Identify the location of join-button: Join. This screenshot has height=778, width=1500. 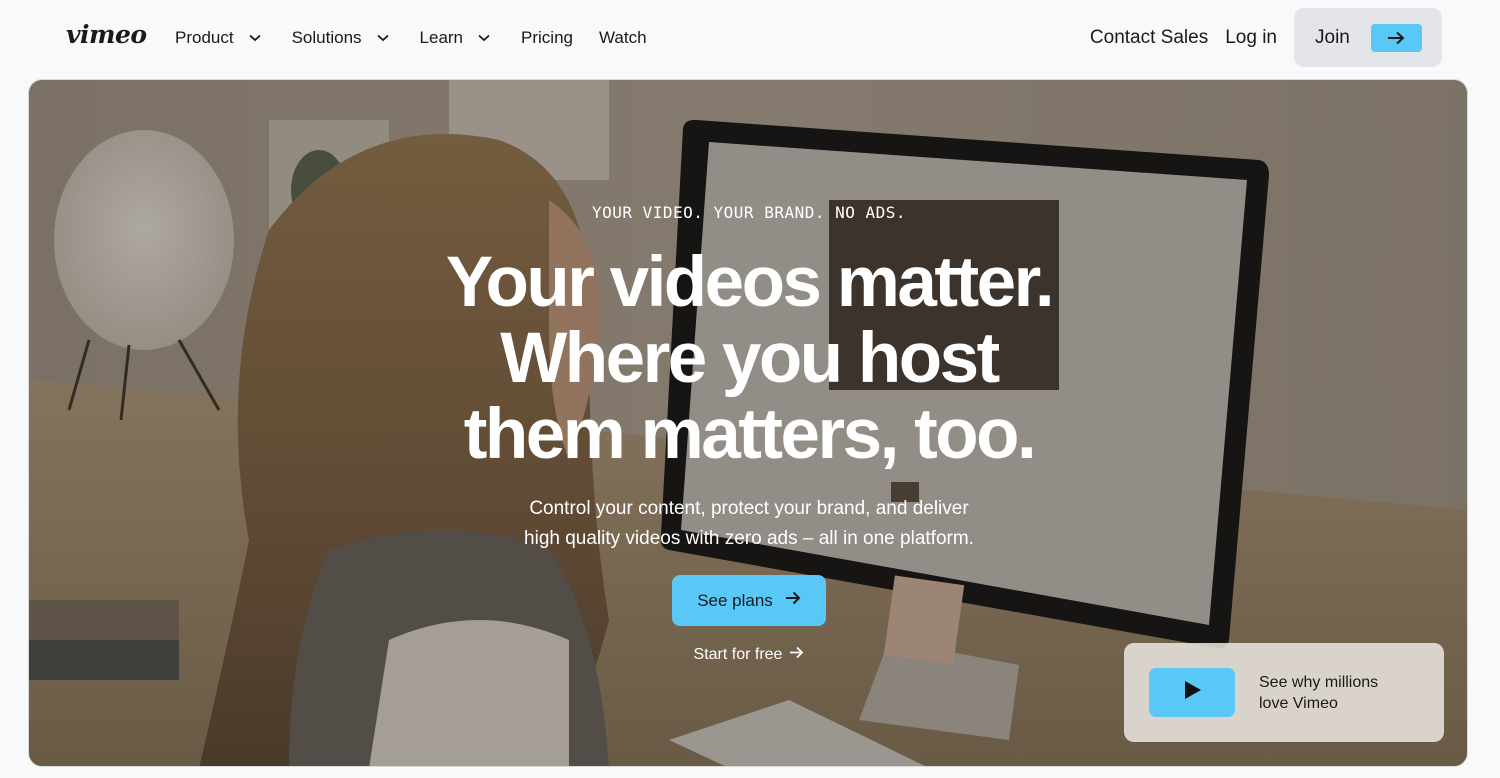
(1368, 37).